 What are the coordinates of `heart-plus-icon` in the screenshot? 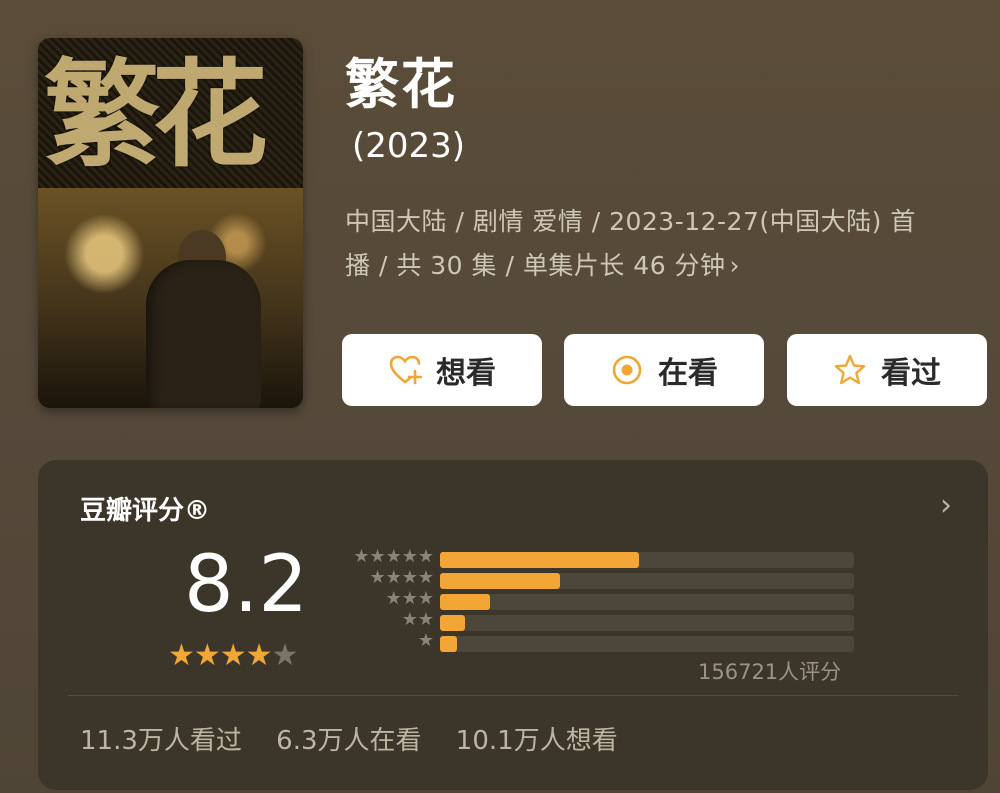 It's located at (405, 370).